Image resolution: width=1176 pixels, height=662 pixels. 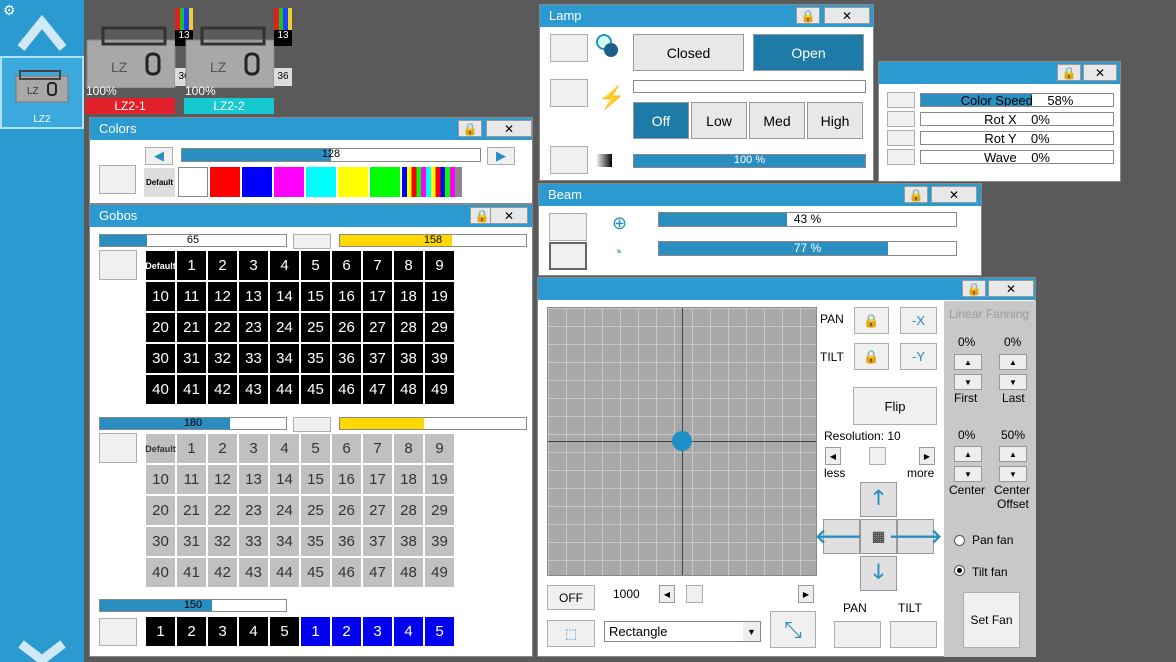 What do you see at coordinates (927, 456) in the screenshot?
I see `resolution-more-button: ▶` at bounding box center [927, 456].